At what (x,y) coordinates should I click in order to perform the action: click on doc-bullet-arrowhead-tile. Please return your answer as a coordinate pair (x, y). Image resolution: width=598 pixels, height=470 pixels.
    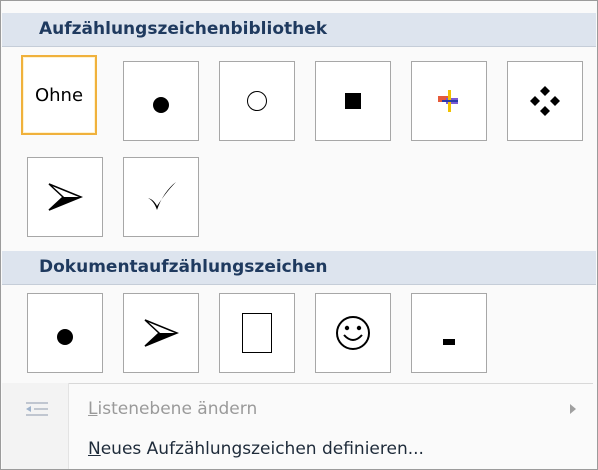
    Looking at the image, I should click on (161, 333).